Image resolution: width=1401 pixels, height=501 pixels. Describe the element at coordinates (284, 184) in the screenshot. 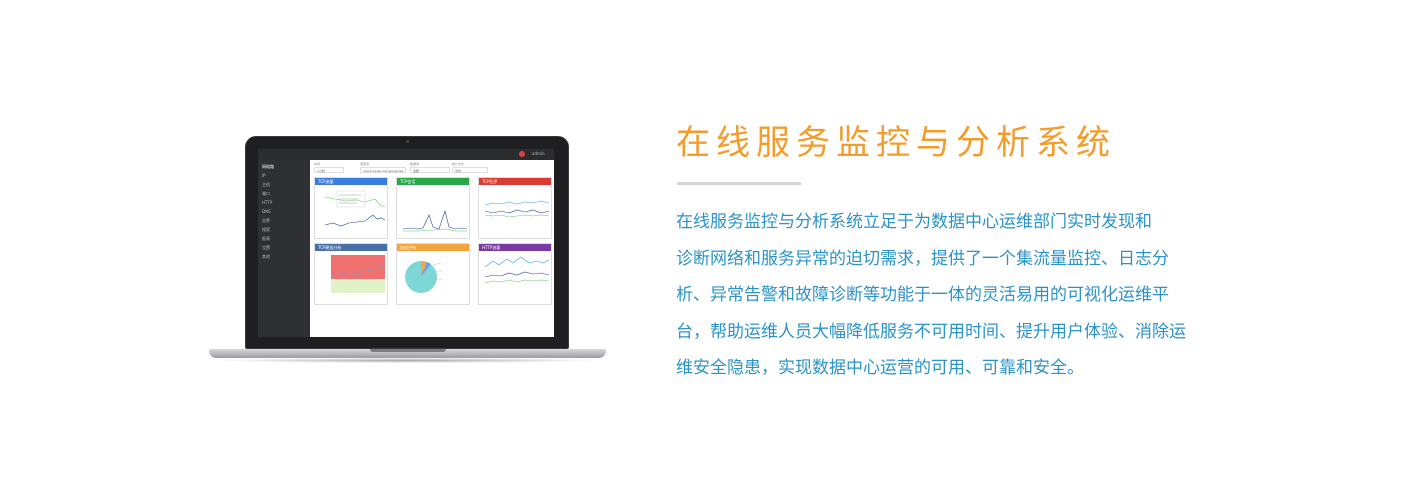

I see `sidebar-item: 主机` at that location.